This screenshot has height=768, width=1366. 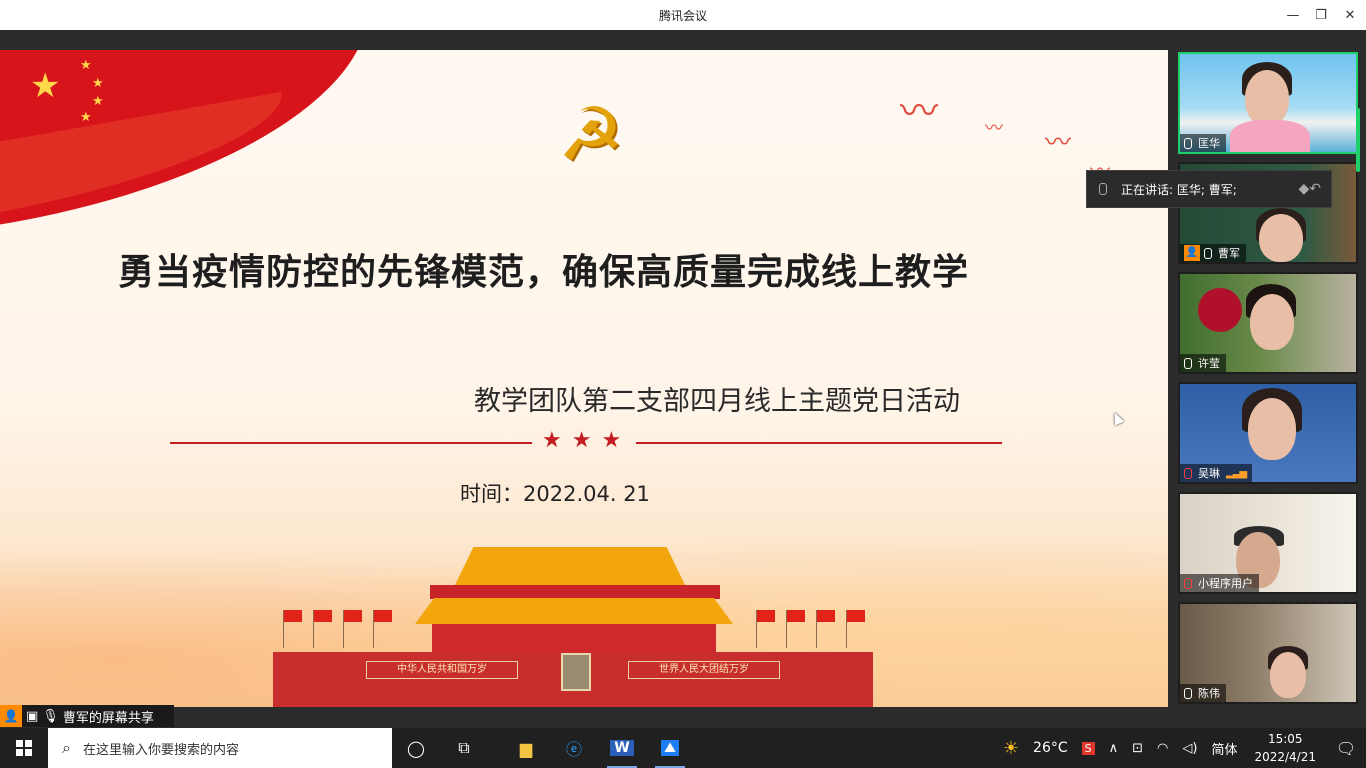 I want to click on start-button, so click(x=24, y=748).